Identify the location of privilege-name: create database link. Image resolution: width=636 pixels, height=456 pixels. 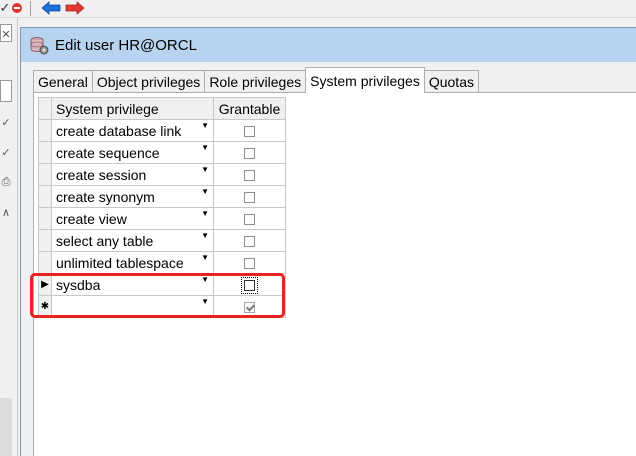
(119, 130).